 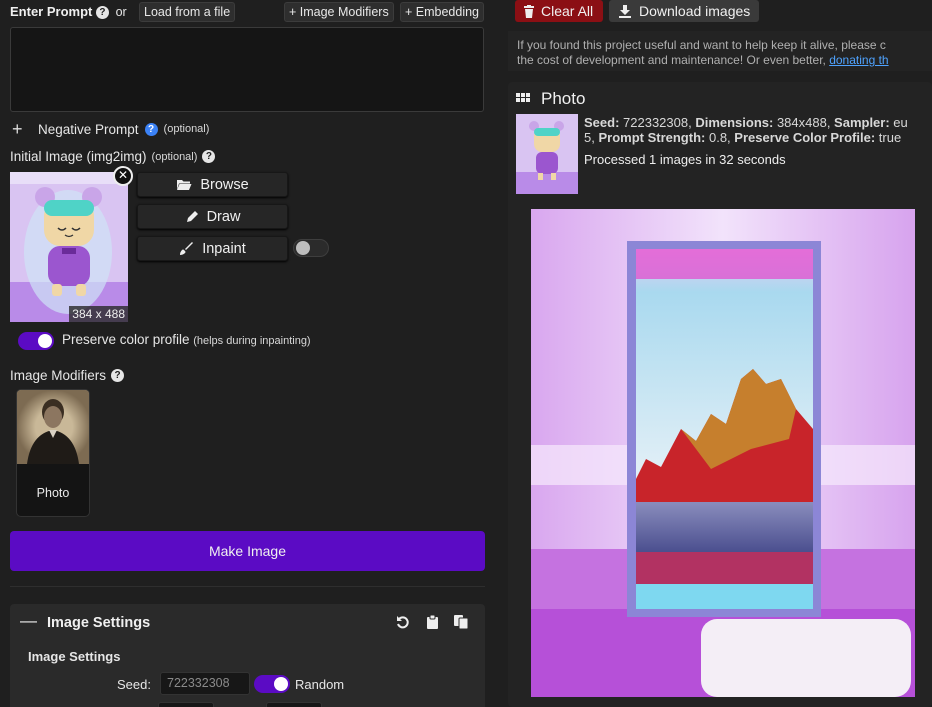 What do you see at coordinates (888, 137) in the screenshot?
I see `preserve-info-value: true` at bounding box center [888, 137].